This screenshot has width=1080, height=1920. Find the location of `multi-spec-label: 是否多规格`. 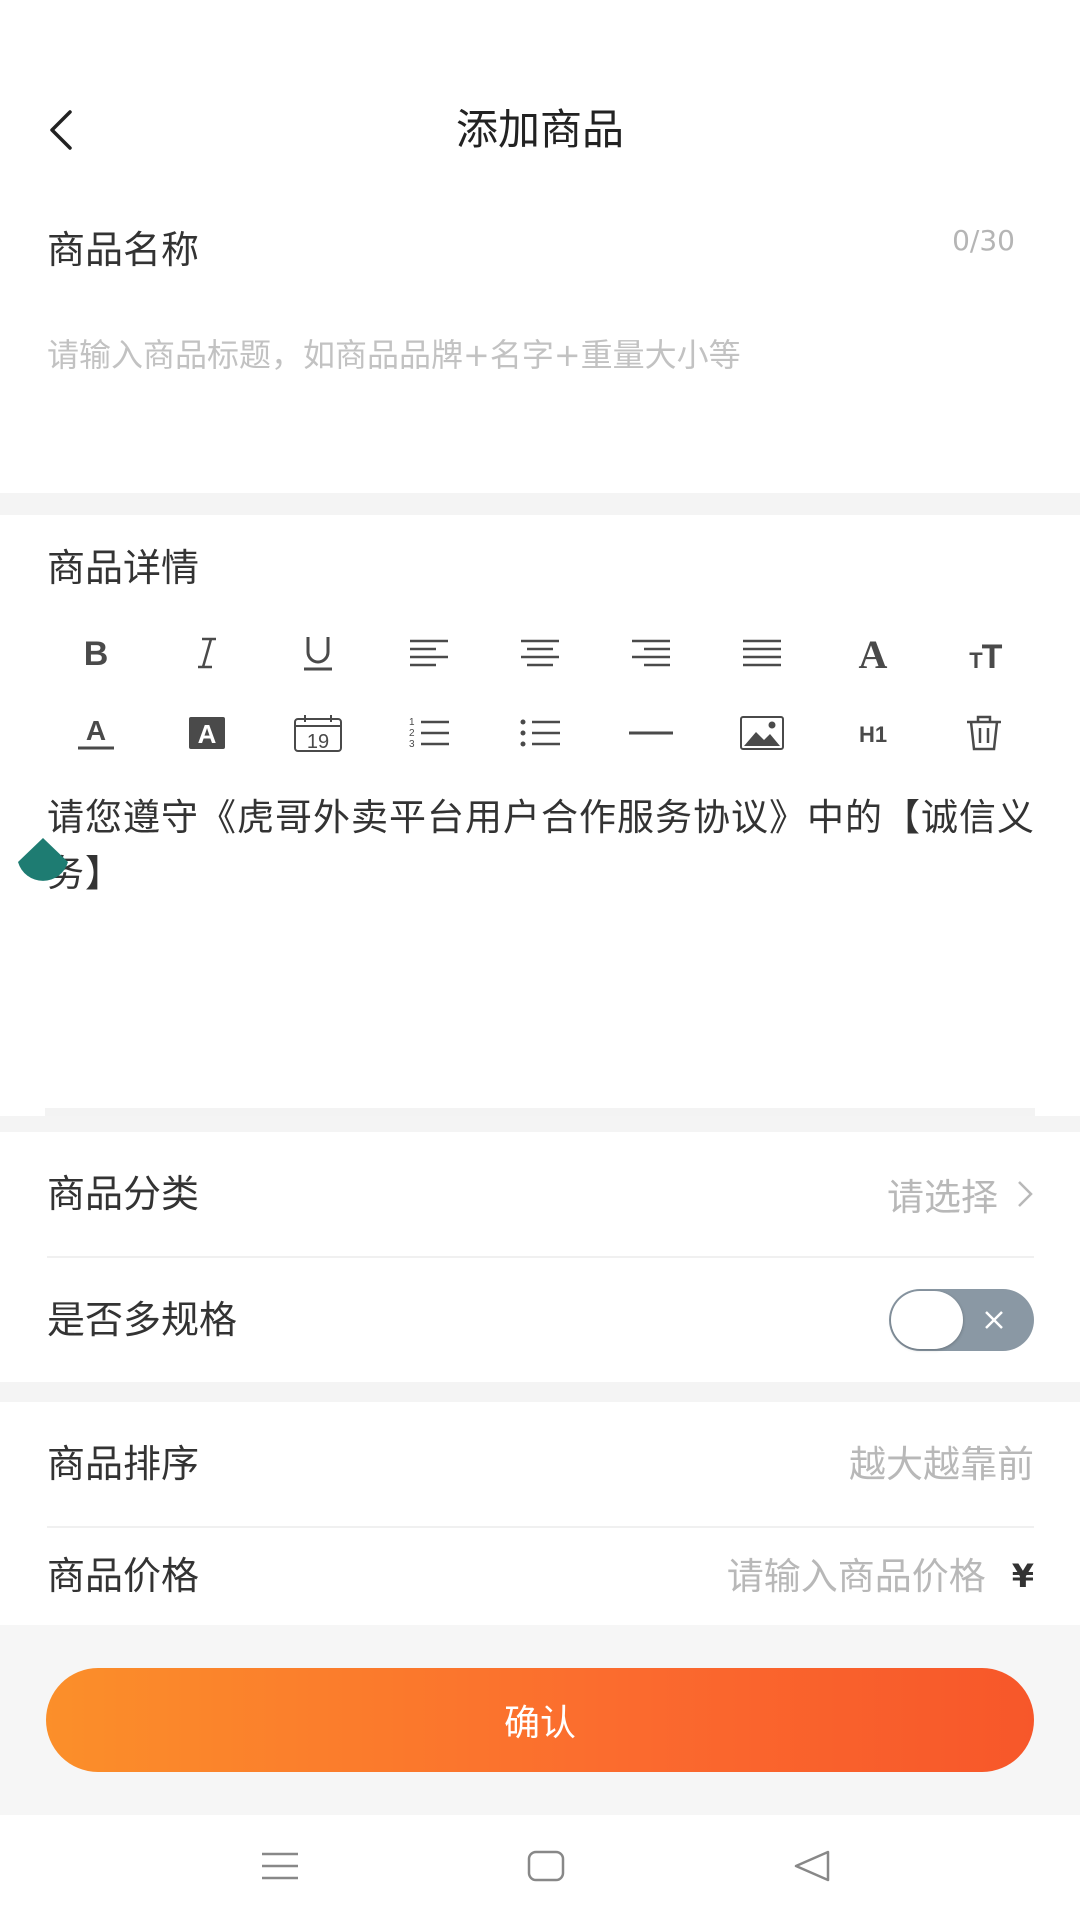

multi-spec-label: 是否多规格 is located at coordinates (142, 1320).